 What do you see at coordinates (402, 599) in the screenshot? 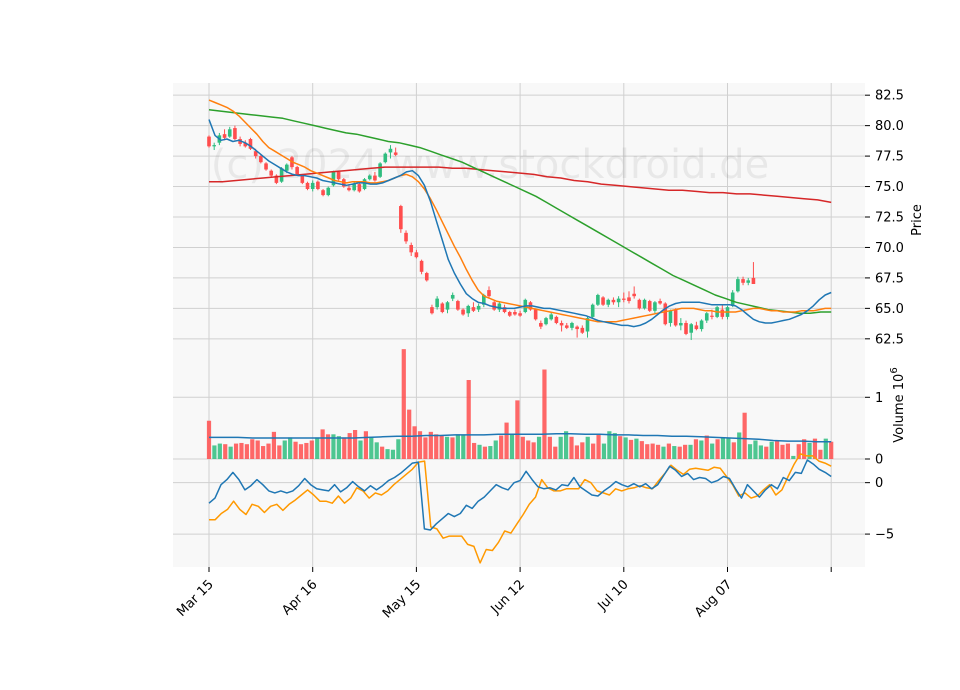
I see `x-tick-label: May 15` at bounding box center [402, 599].